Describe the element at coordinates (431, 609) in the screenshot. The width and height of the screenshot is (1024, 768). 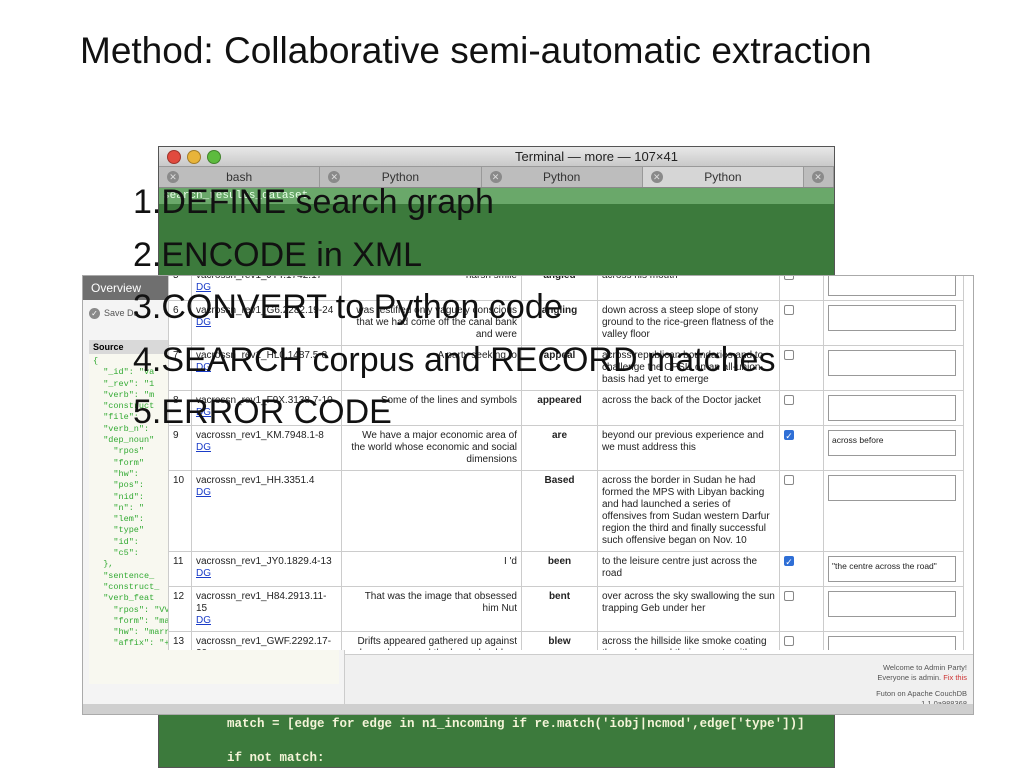
I see `left-context: That was the image that obsessed him Nut` at that location.